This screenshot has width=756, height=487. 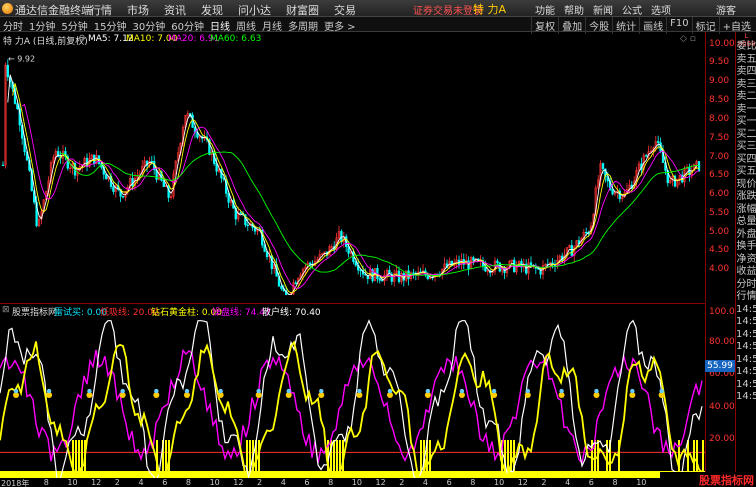 I want to click on price-tick: 6.50, so click(x=719, y=175).